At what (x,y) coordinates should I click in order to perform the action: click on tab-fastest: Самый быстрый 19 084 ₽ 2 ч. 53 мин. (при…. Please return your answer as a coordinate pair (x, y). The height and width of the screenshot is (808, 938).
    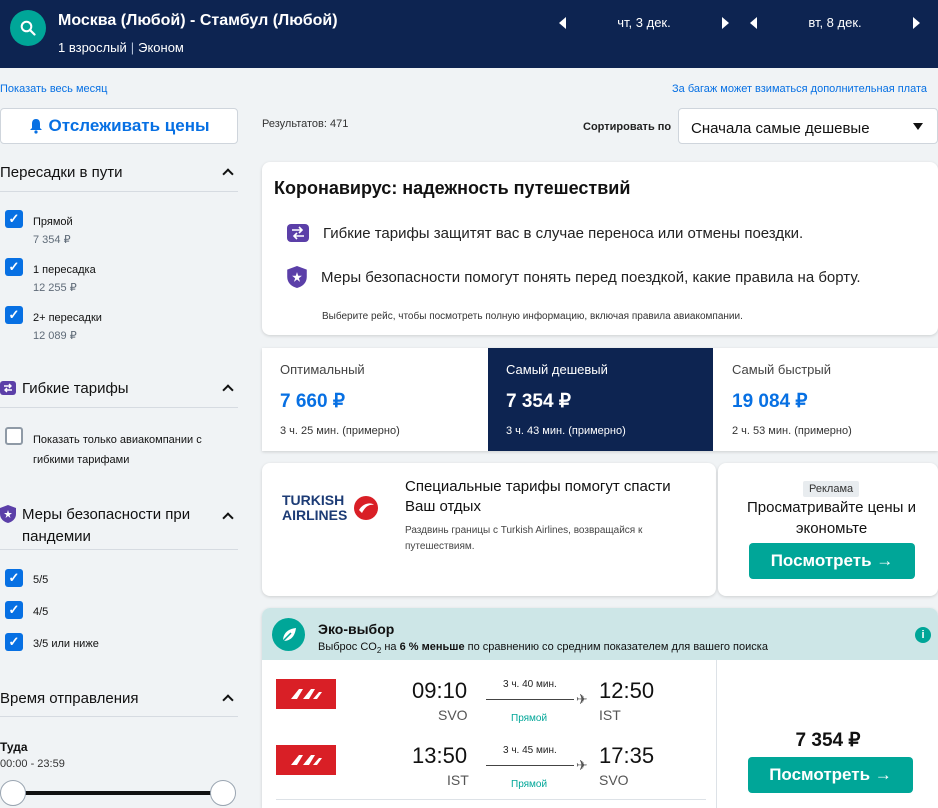
    Looking at the image, I should click on (826, 399).